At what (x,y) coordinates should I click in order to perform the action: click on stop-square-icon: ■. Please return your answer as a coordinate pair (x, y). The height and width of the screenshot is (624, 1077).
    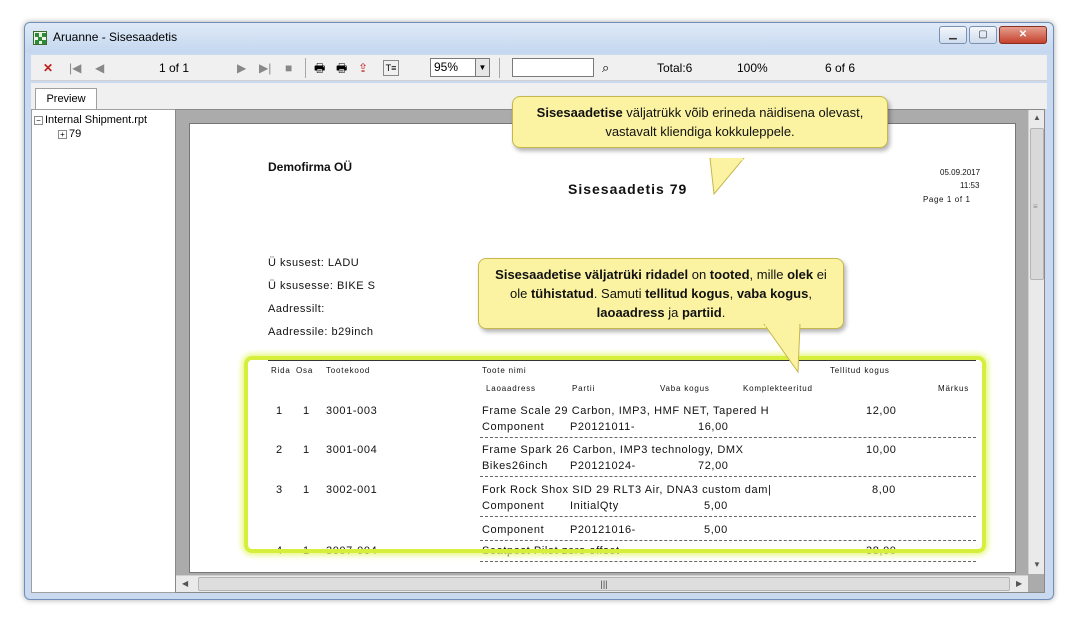
    Looking at the image, I should click on (288, 68).